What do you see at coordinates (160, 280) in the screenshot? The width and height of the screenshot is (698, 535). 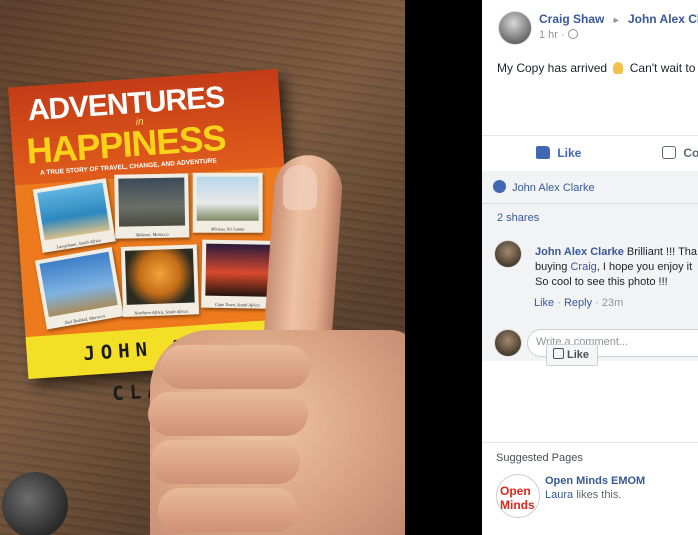 I see `book-photo-5: Northern Africa, South Africa` at bounding box center [160, 280].